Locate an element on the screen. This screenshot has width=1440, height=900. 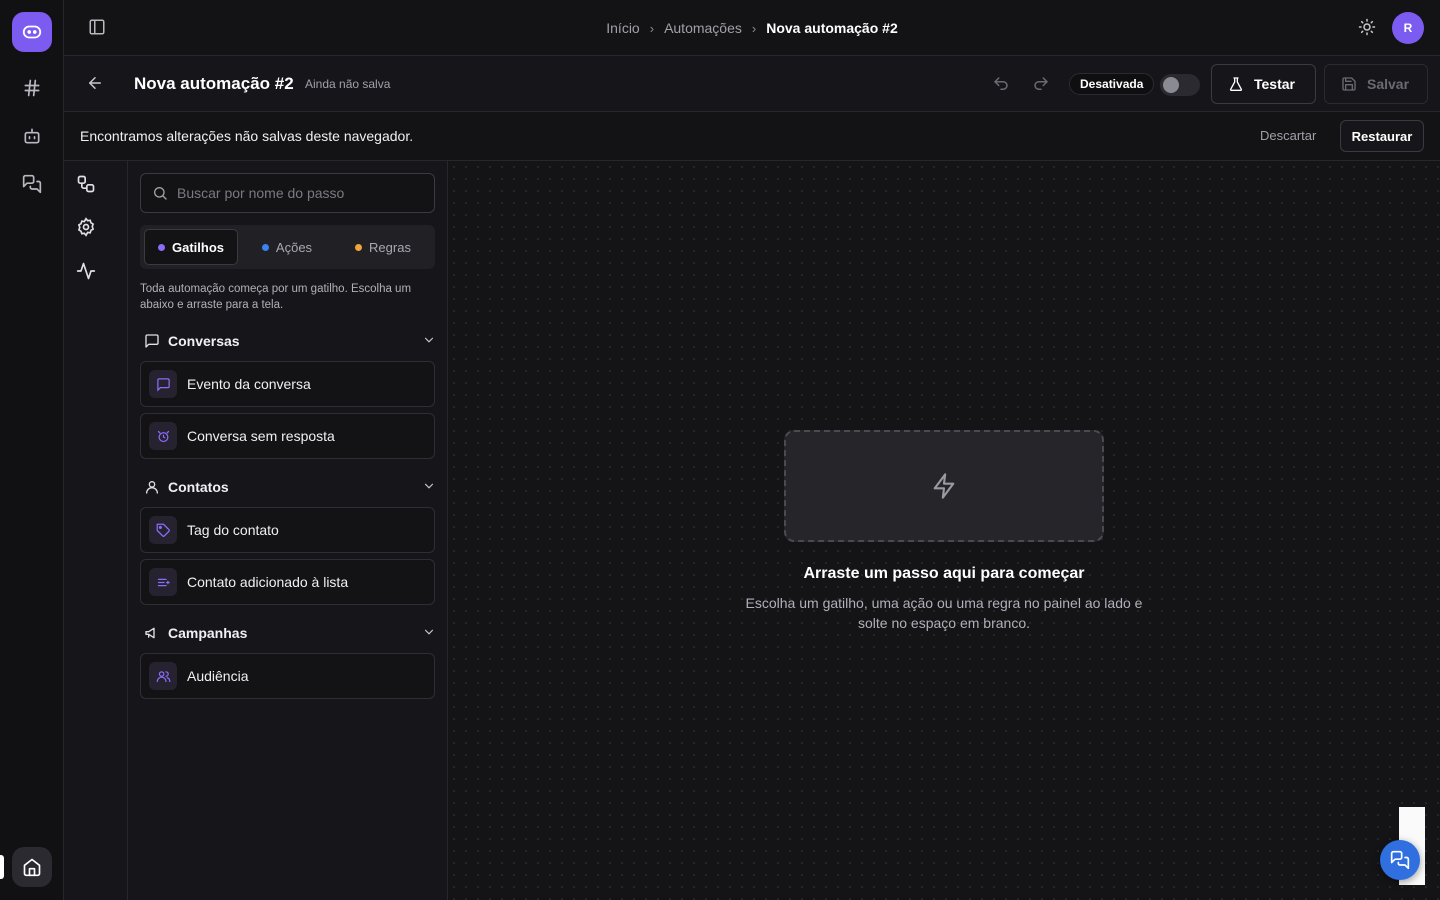
test-button-label: Testar is located at coordinates (1274, 84).